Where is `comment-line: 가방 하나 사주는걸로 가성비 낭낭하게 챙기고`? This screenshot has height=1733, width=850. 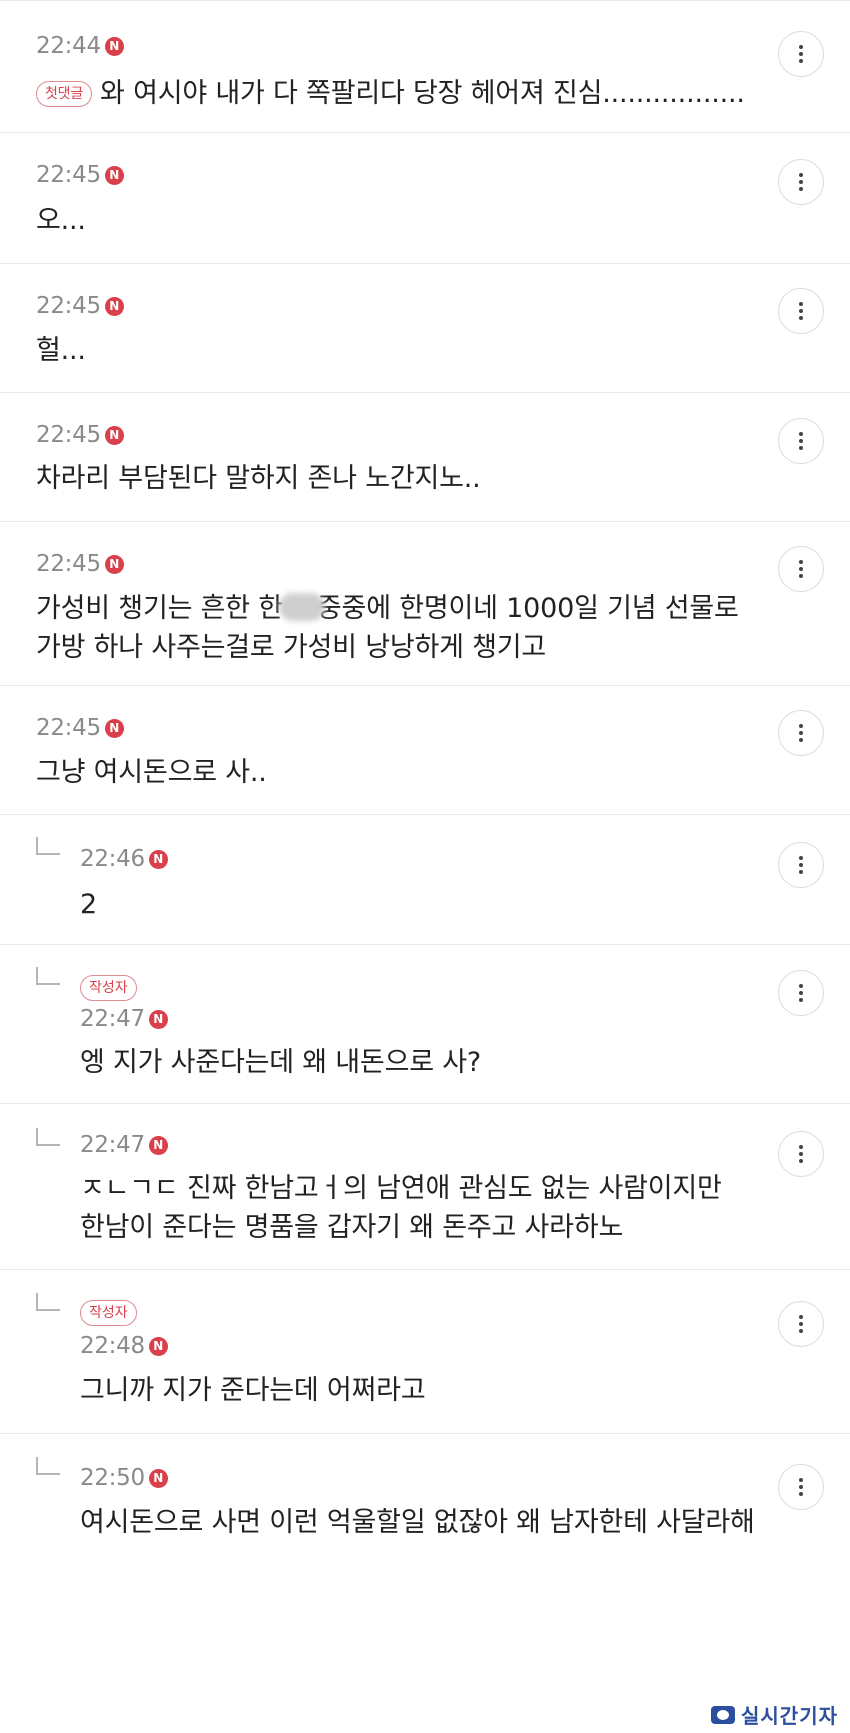
comment-line: 가방 하나 사주는걸로 가성비 낭낭하게 챙기고 is located at coordinates (291, 647).